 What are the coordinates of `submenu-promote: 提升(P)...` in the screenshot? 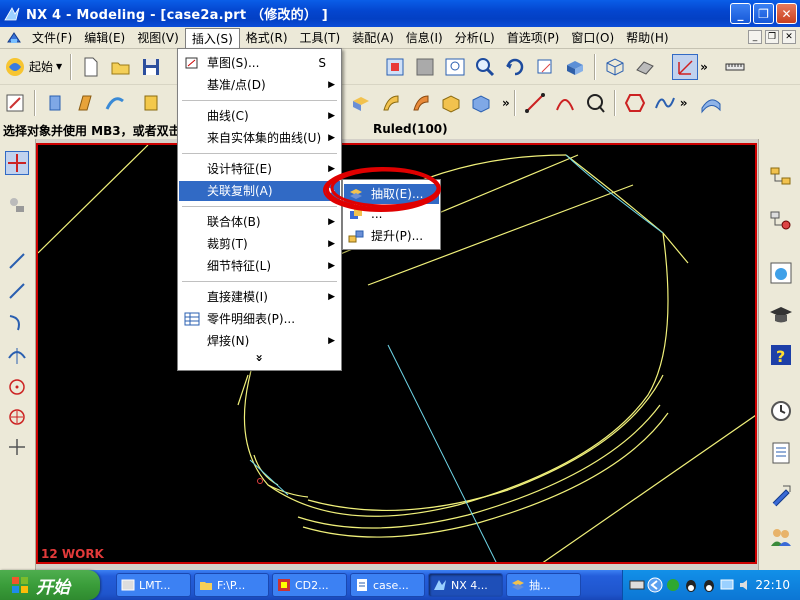 It's located at (391, 236).